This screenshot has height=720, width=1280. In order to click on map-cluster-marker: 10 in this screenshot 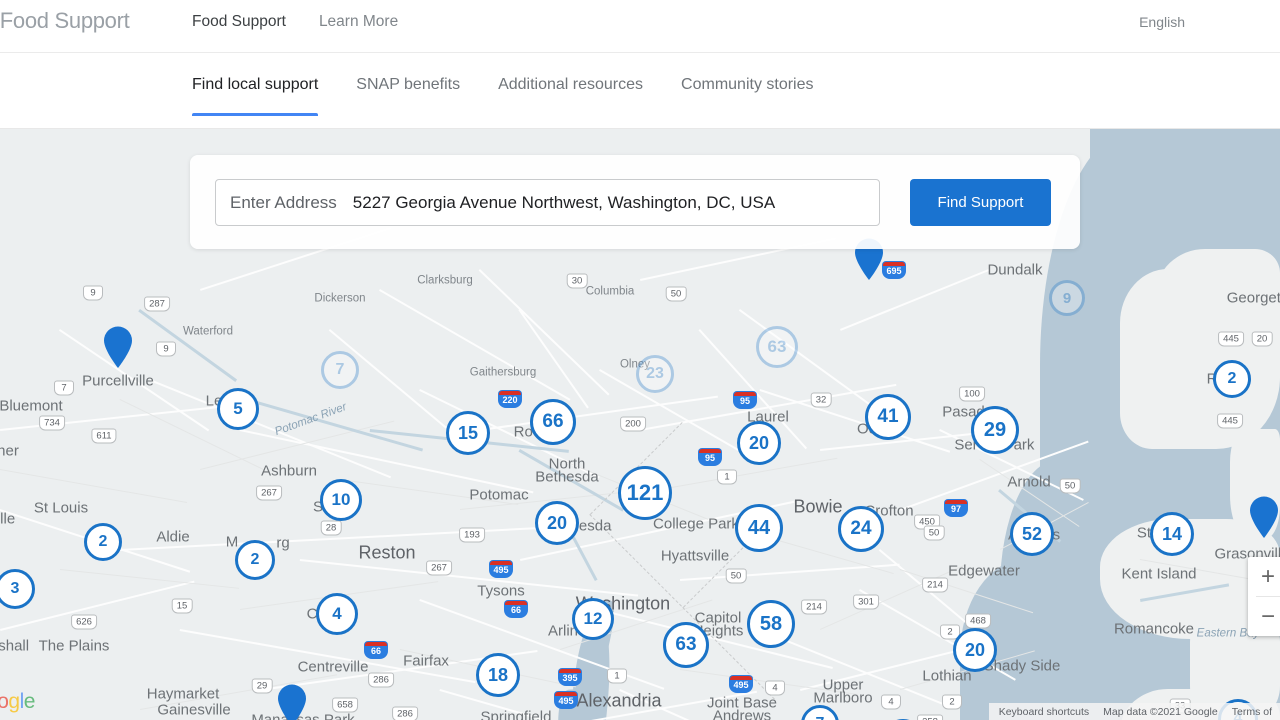, I will do `click(341, 500)`.